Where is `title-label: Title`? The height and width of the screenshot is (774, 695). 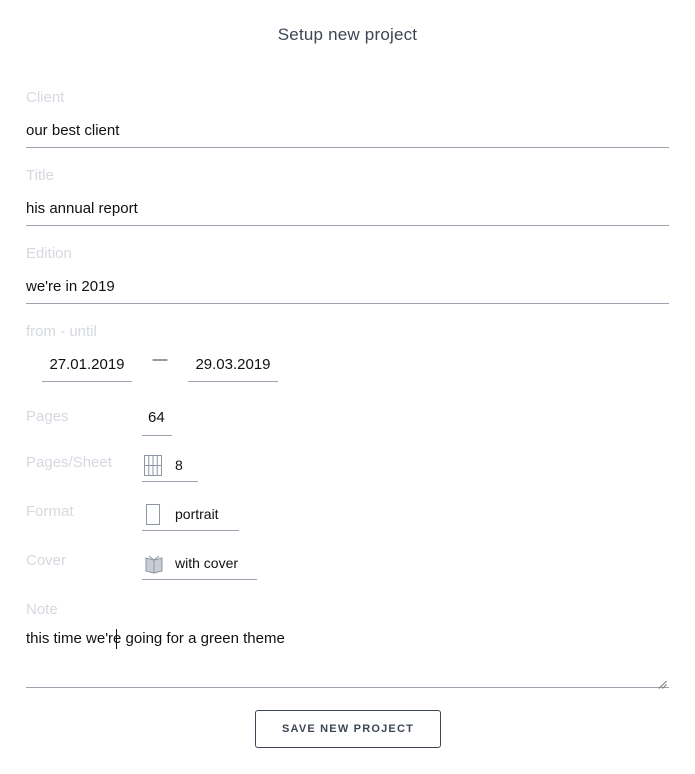
title-label: Title is located at coordinates (40, 175).